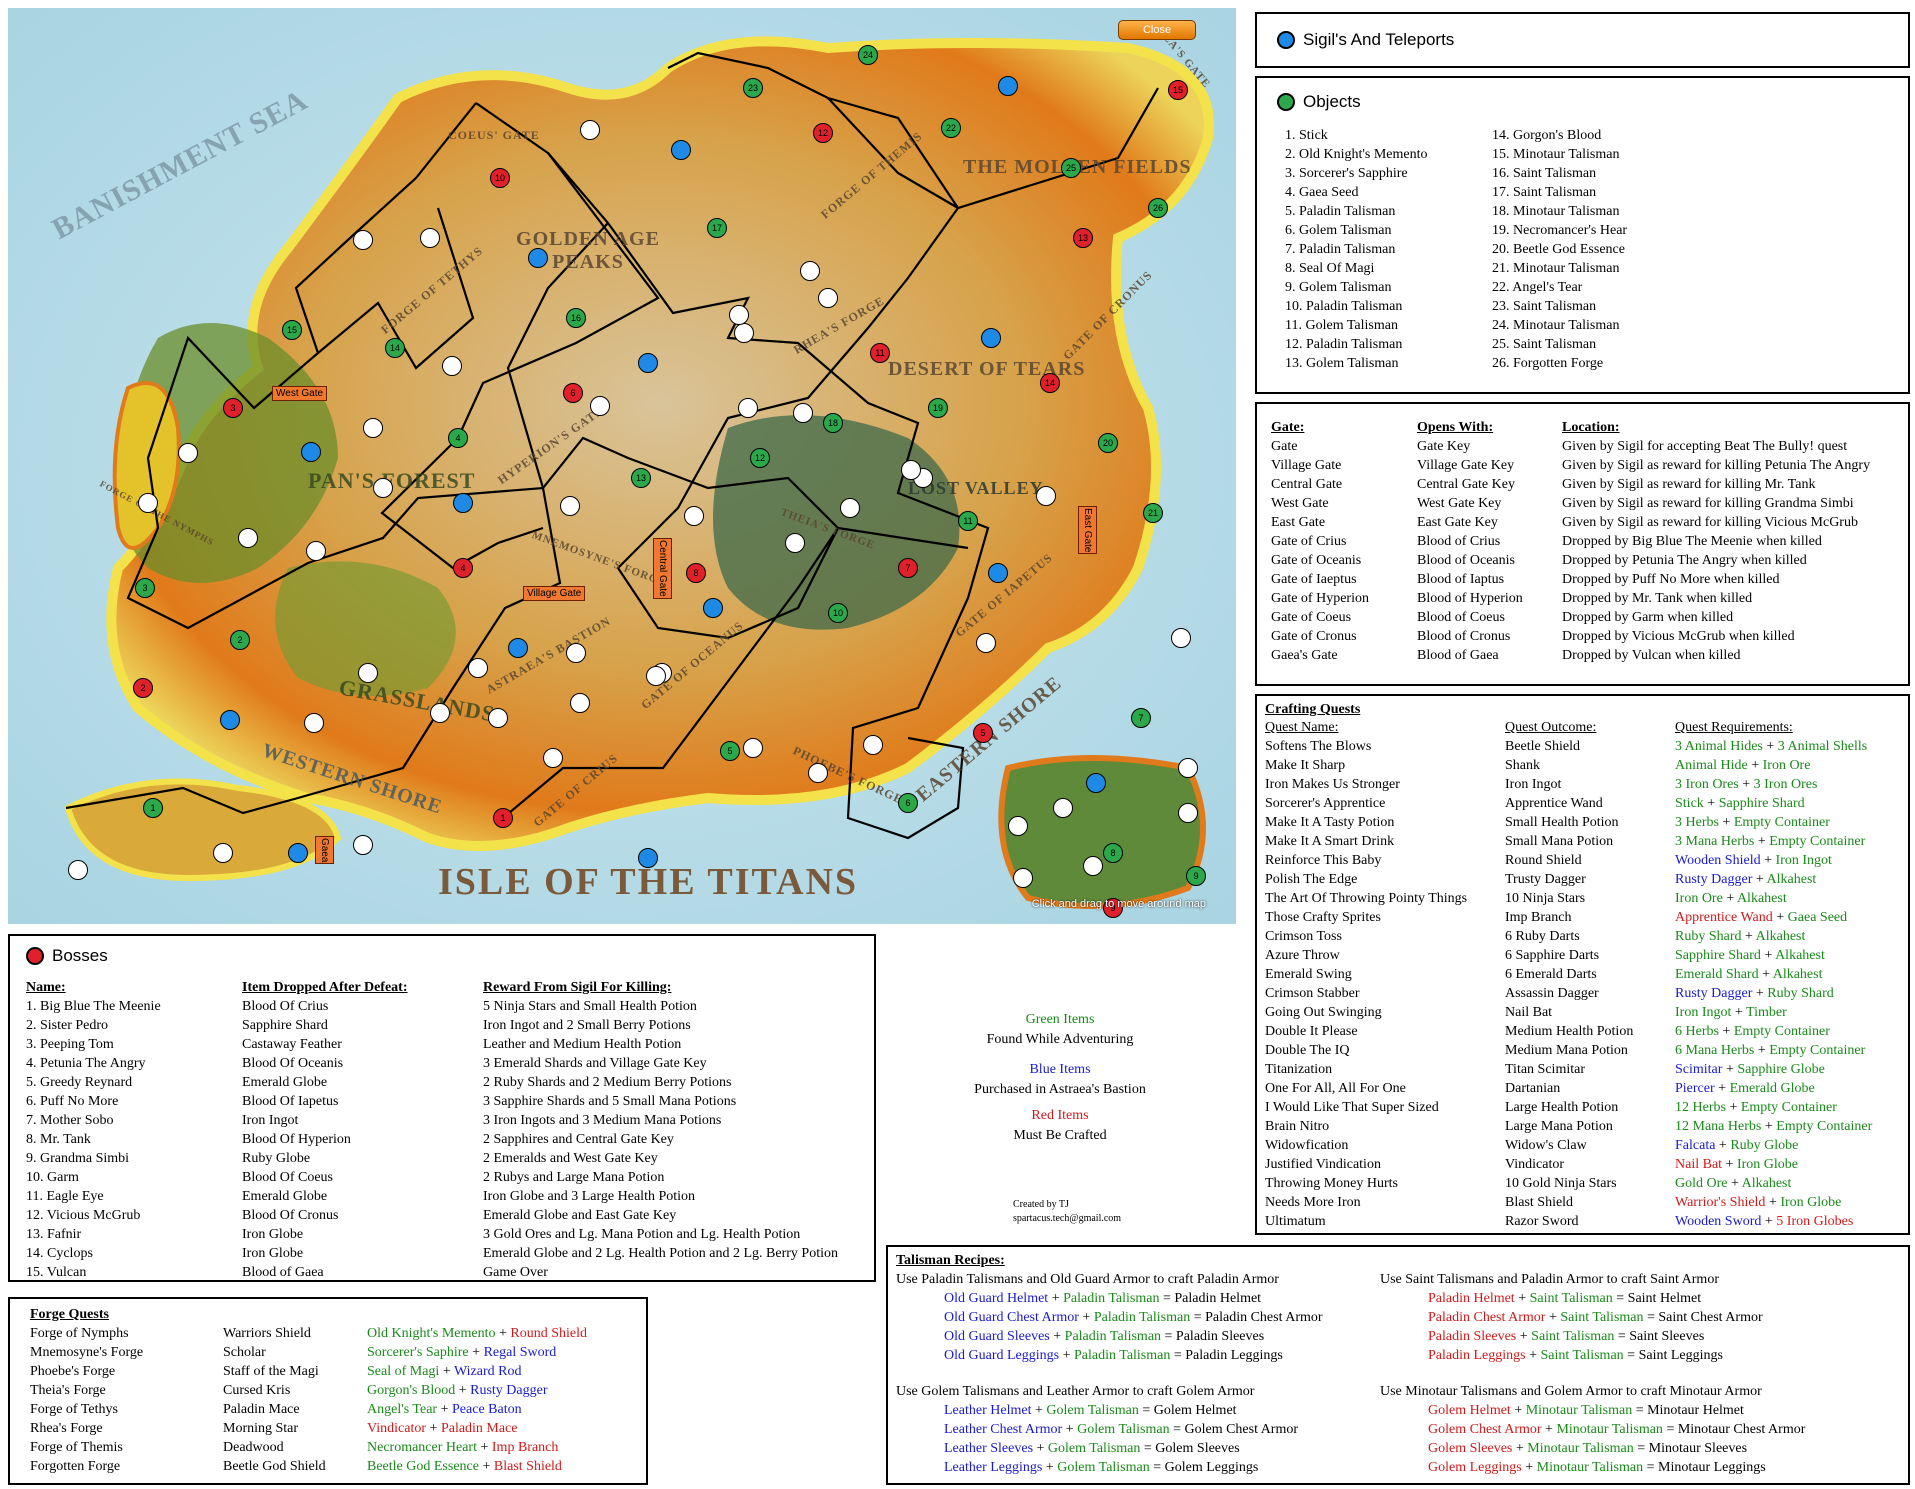  What do you see at coordinates (938, 408) in the screenshot?
I see `object-marker: 19` at bounding box center [938, 408].